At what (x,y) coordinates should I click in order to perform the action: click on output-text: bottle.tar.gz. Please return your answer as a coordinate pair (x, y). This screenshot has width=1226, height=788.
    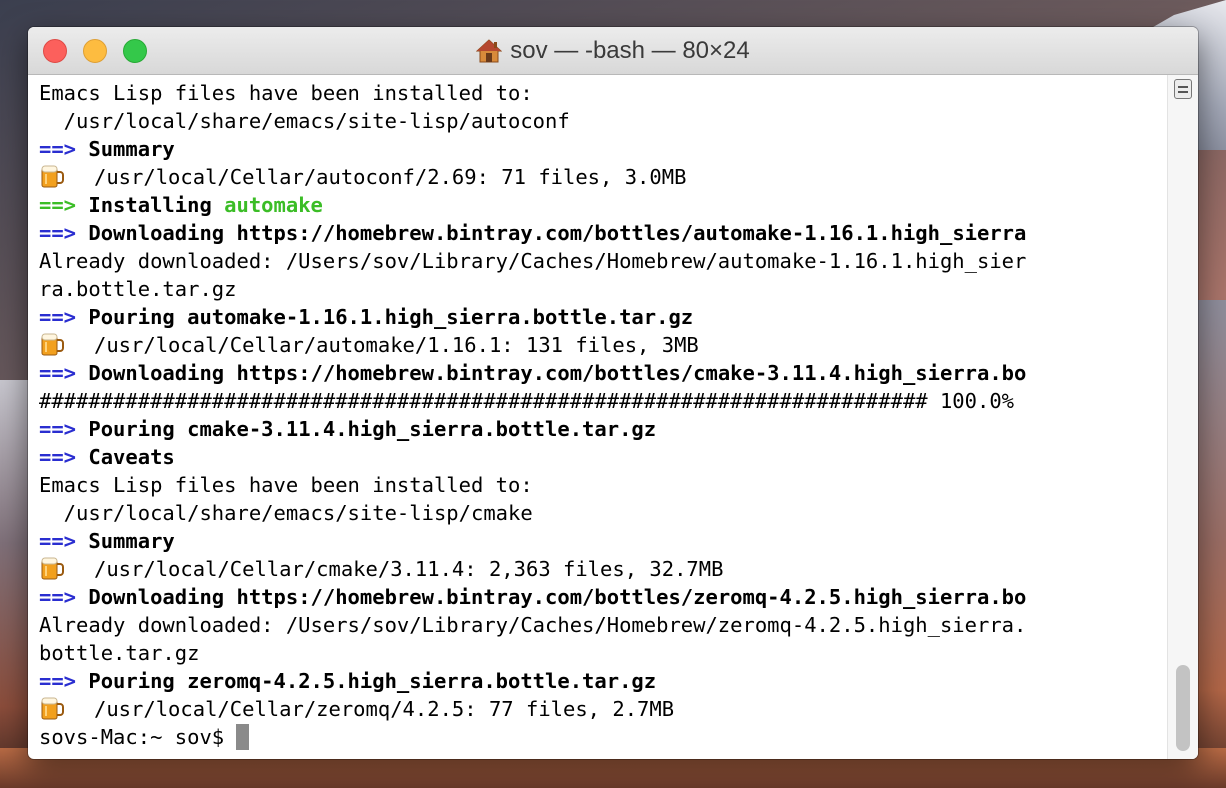
    Looking at the image, I should click on (119, 653).